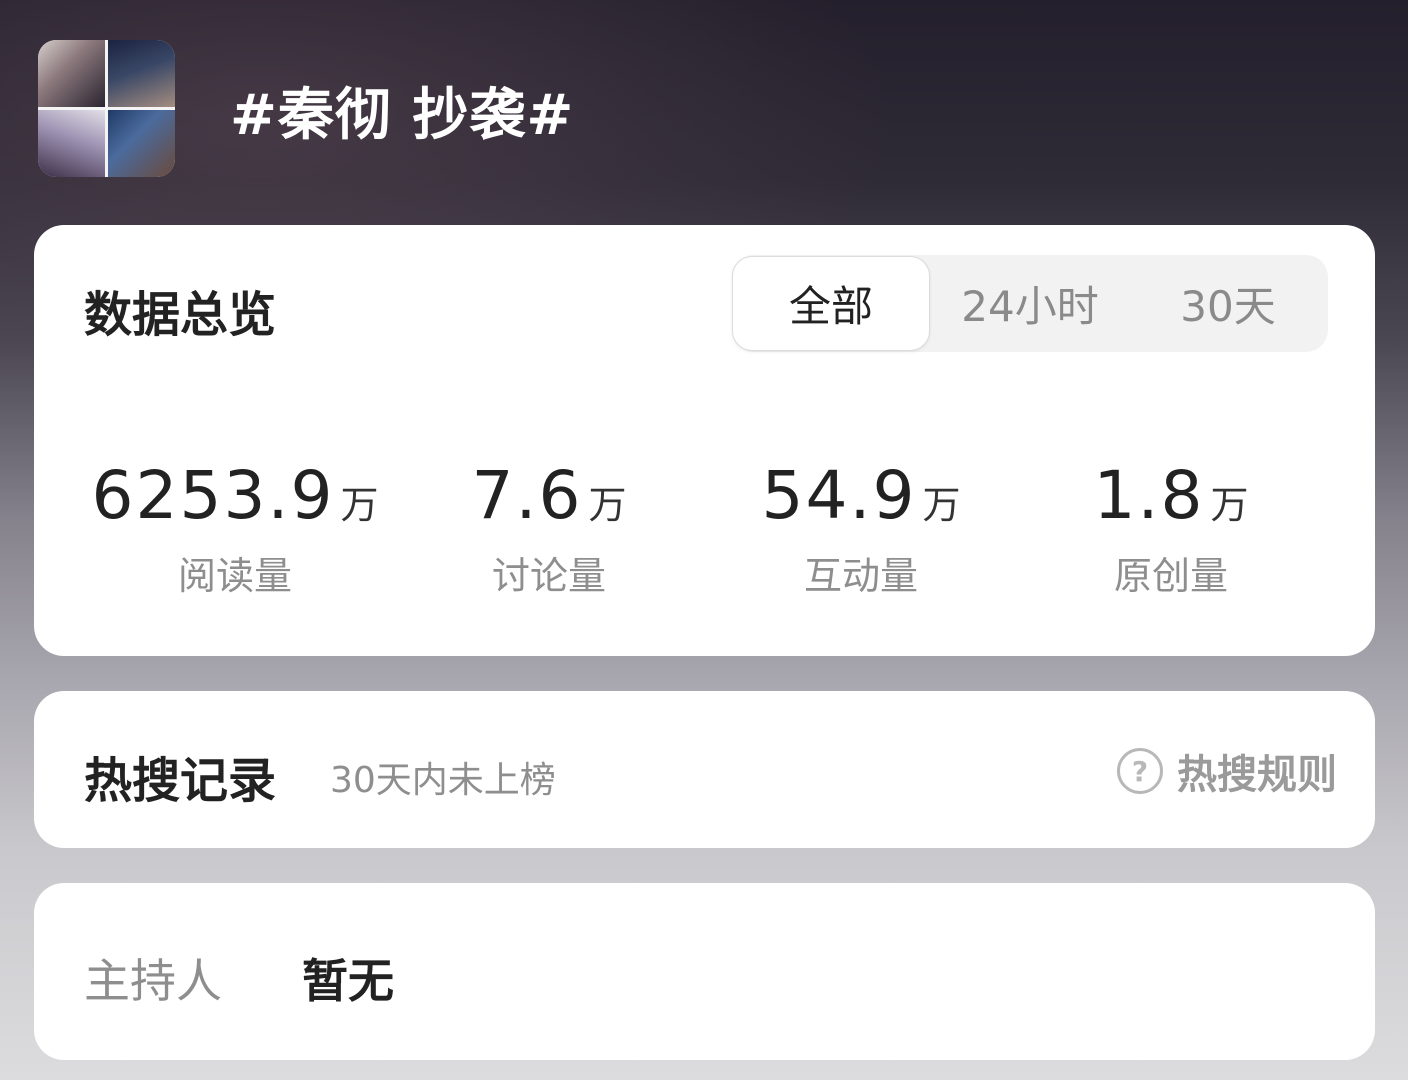 The height and width of the screenshot is (1080, 1408). What do you see at coordinates (831, 303) in the screenshot?
I see `tab-all: 全部` at bounding box center [831, 303].